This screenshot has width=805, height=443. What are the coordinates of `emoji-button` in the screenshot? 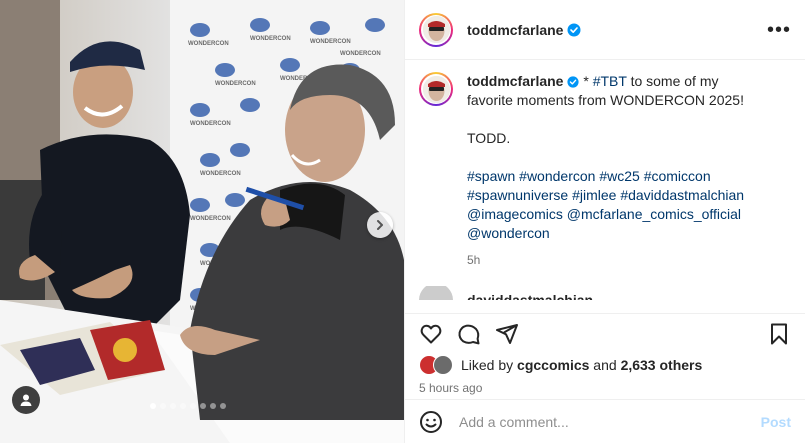 It's located at (431, 422).